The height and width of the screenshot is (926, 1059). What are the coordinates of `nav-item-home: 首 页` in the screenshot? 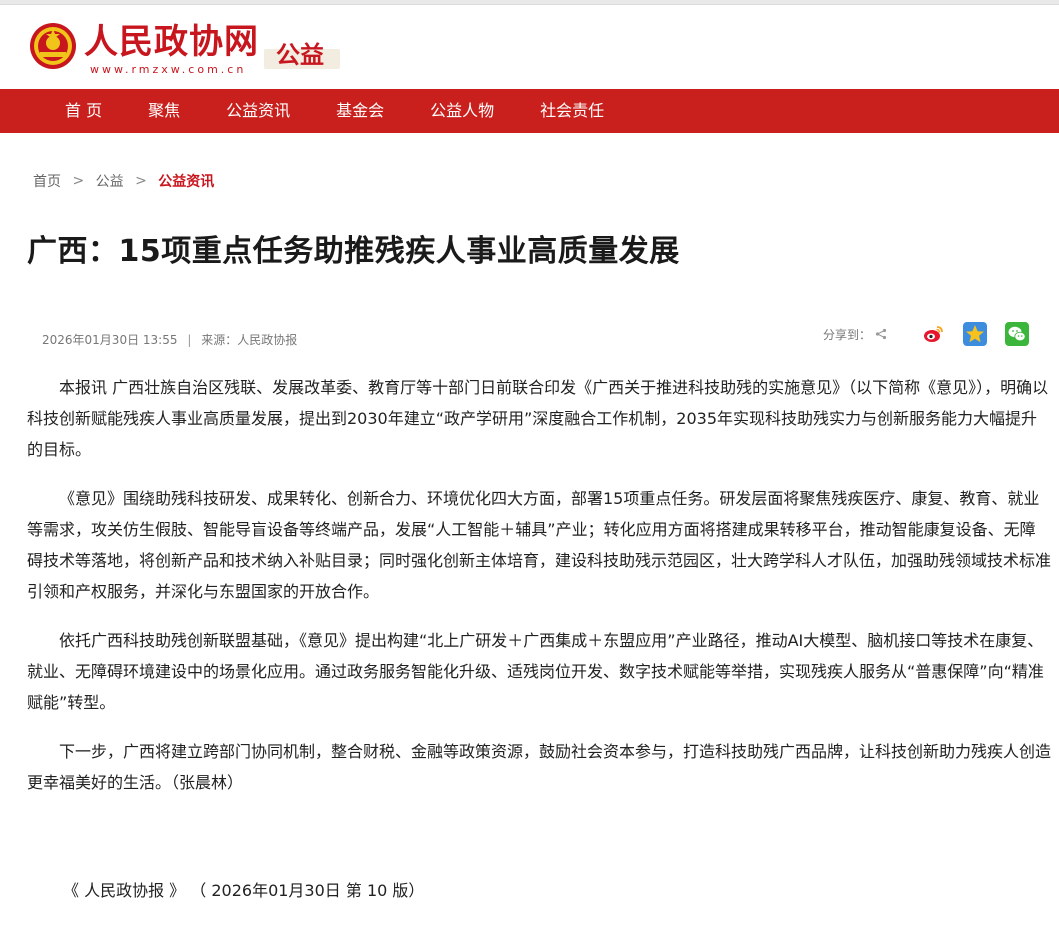 It's located at (83, 111).